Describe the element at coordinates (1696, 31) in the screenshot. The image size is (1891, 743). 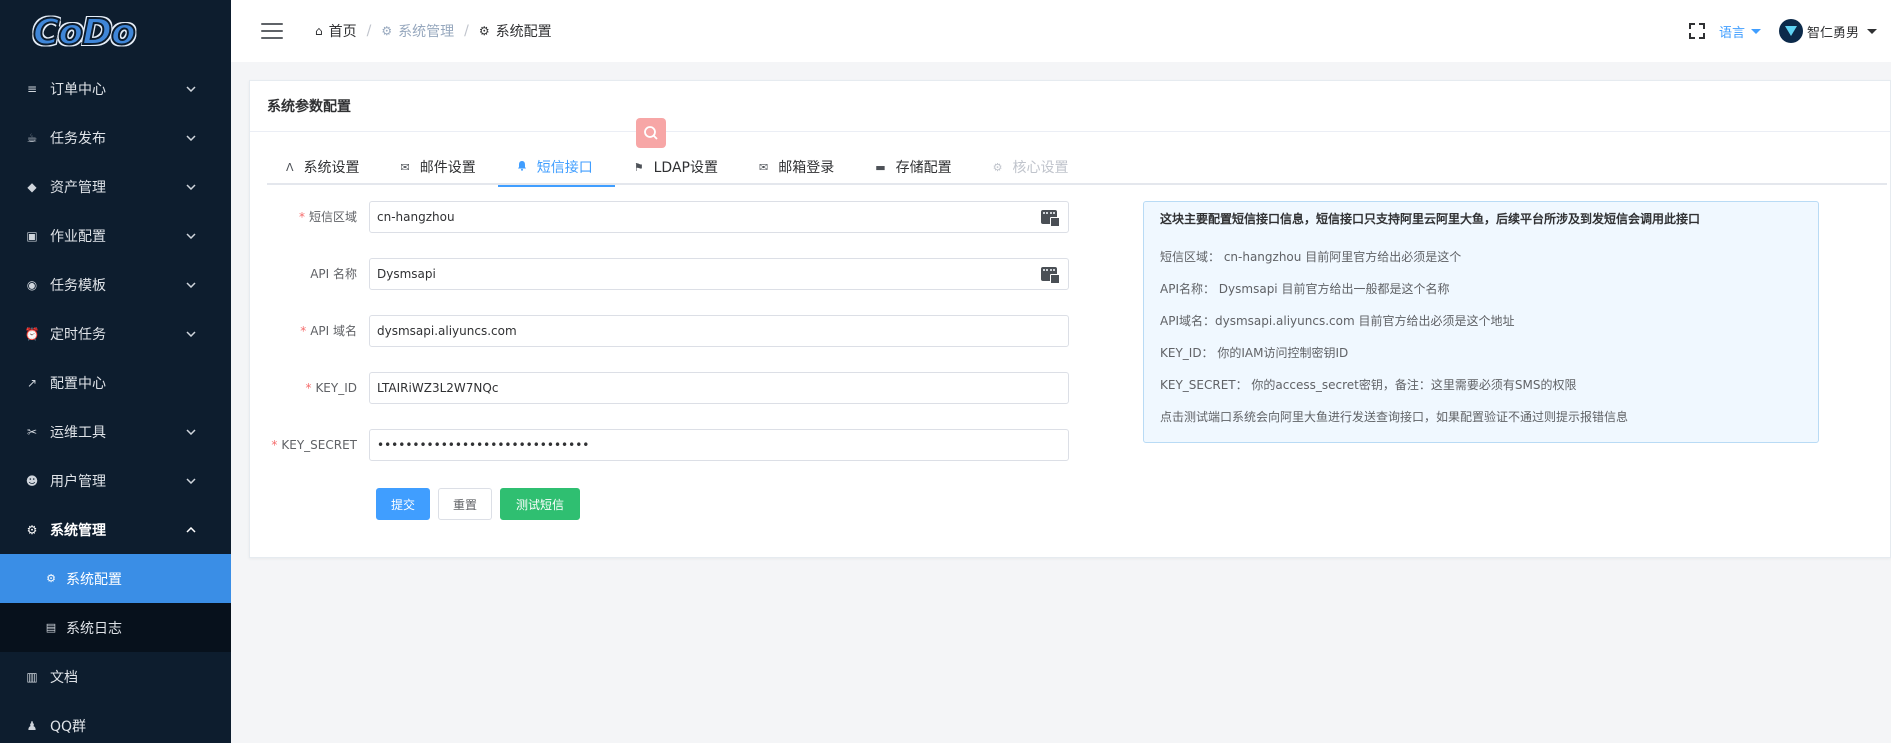
I see `fullscreen-icon` at that location.